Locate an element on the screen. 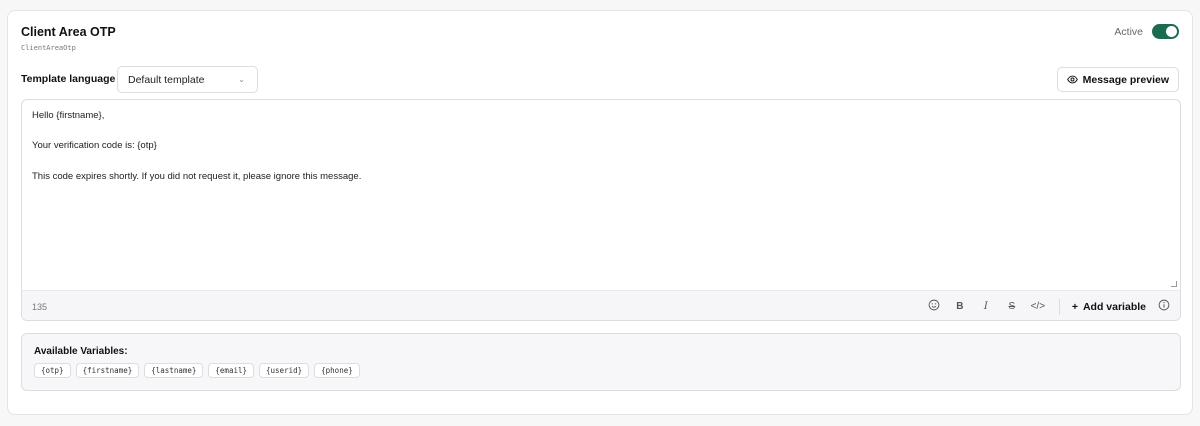 This screenshot has height=426, width=1200. format-tools: B I S </> is located at coordinates (986, 306).